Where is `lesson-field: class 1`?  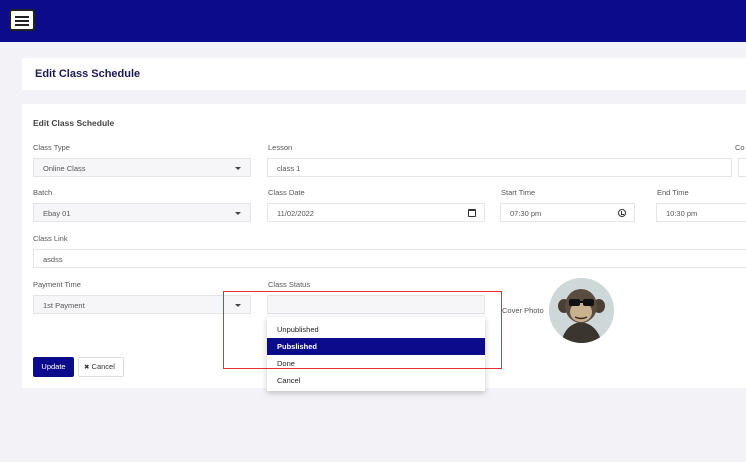 lesson-field: class 1 is located at coordinates (499, 167).